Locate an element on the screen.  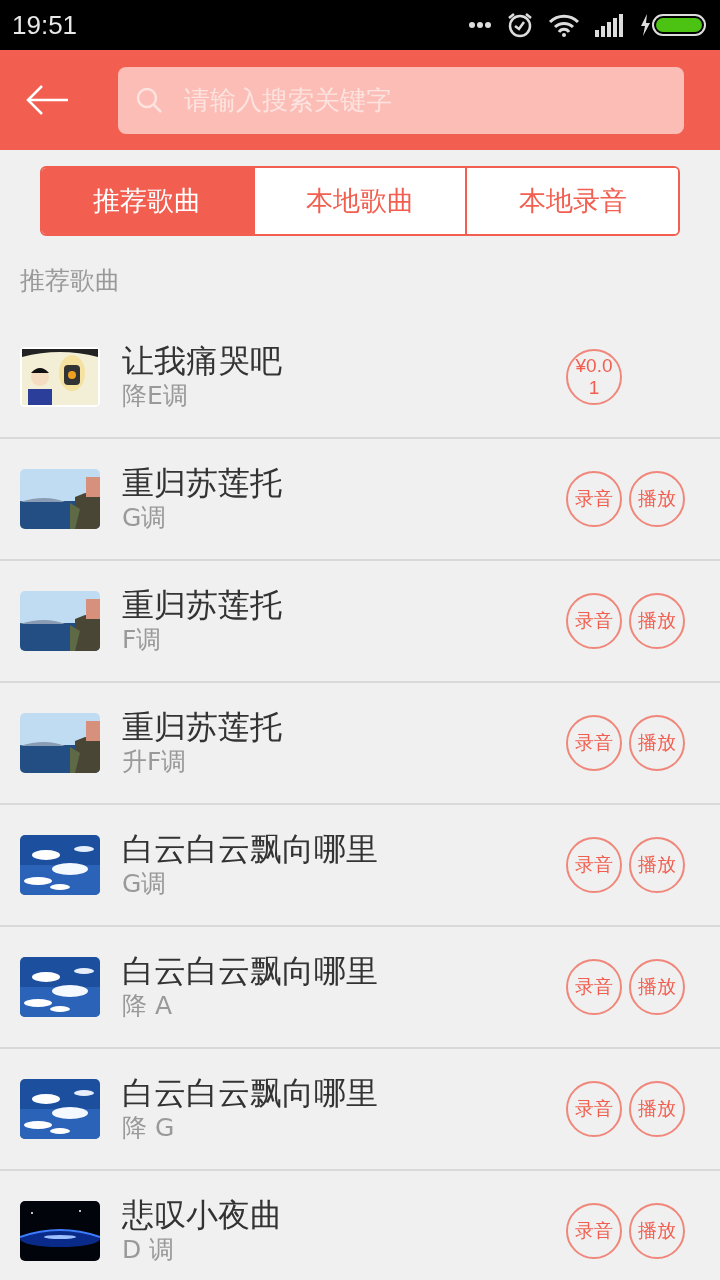
tab: 推荐歌曲 is located at coordinates (147, 201).